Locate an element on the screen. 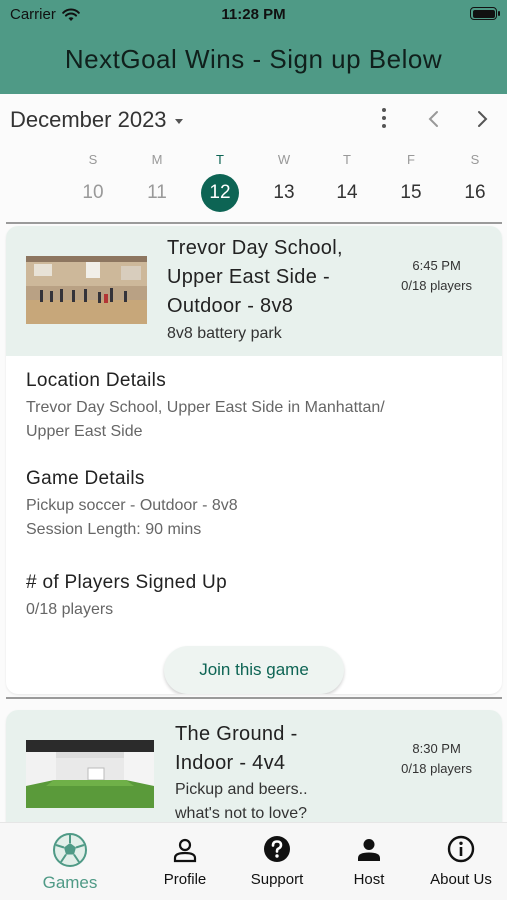  person-outline-icon is located at coordinates (185, 850).